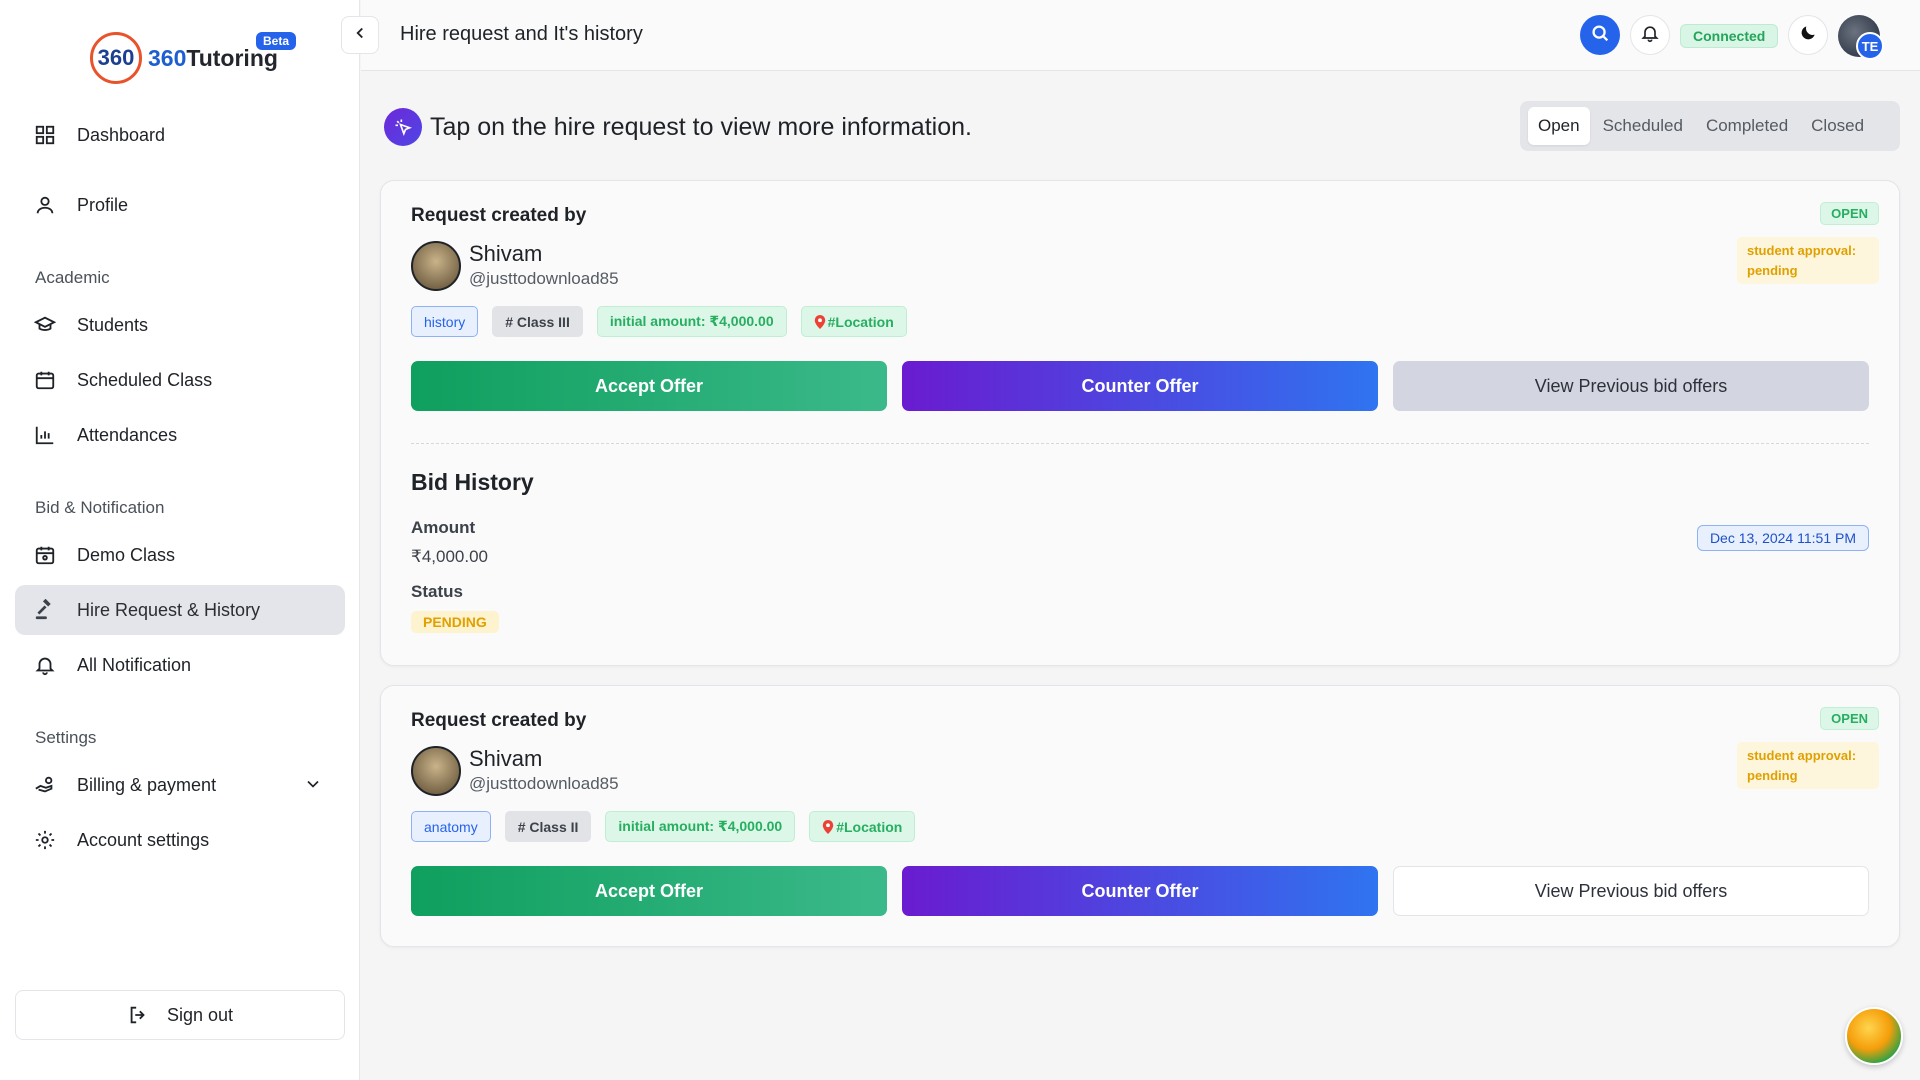 The image size is (1920, 1080). Describe the element at coordinates (1870, 46) in the screenshot. I see `user-initials-badge: TE` at that location.